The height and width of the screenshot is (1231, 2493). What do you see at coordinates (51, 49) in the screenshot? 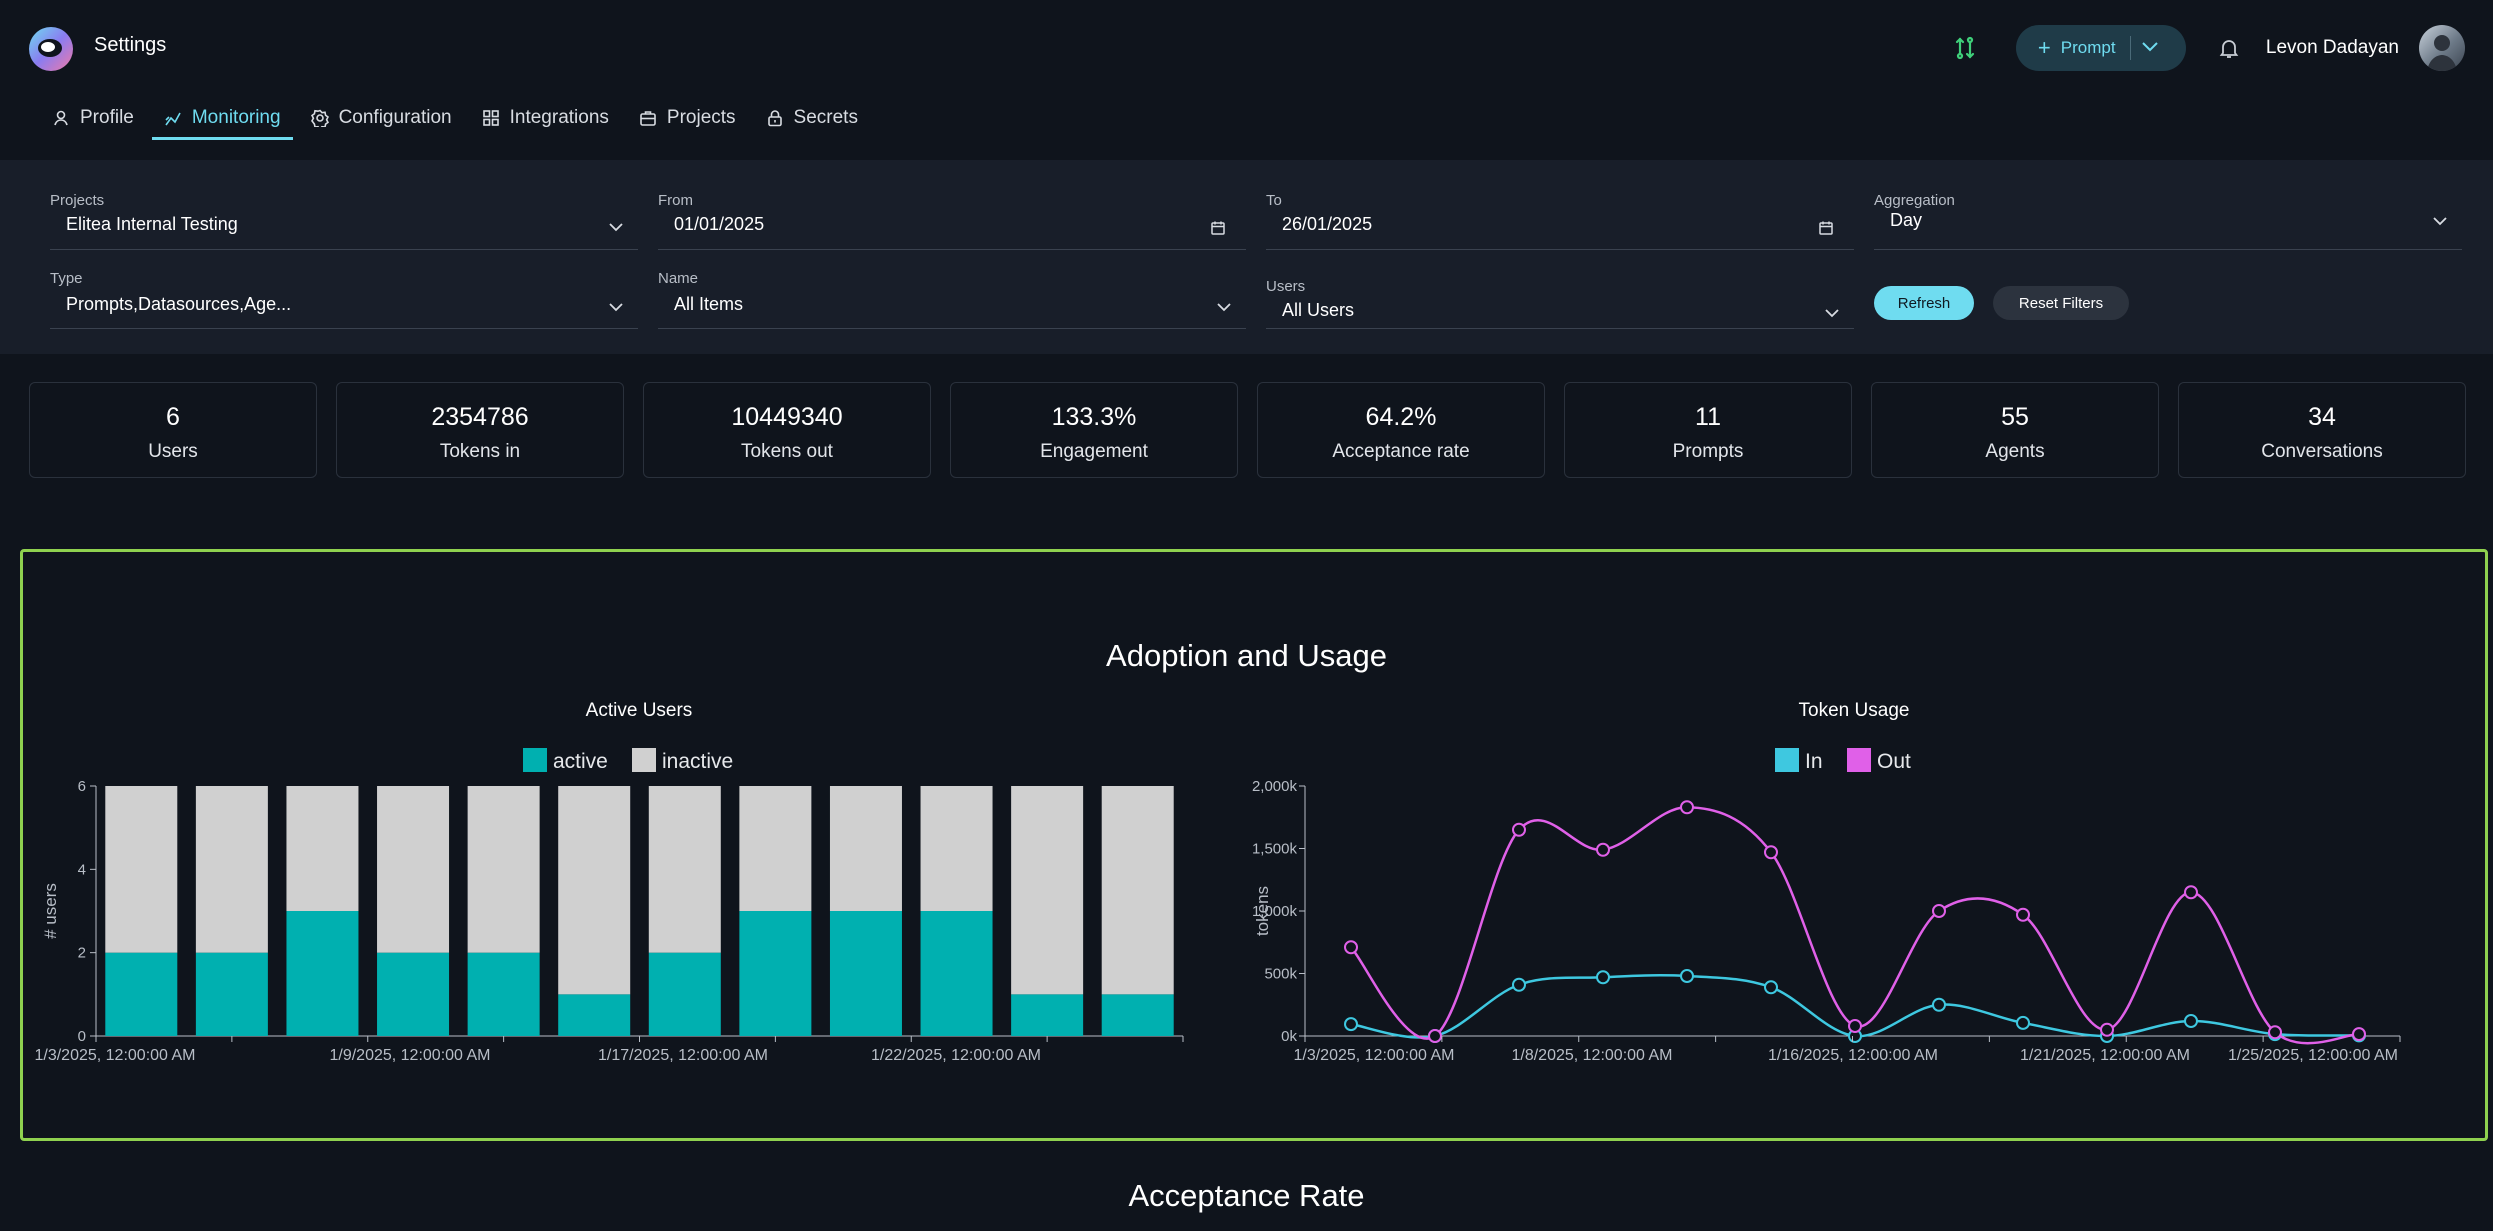
I see `elitea-logo-icon` at bounding box center [51, 49].